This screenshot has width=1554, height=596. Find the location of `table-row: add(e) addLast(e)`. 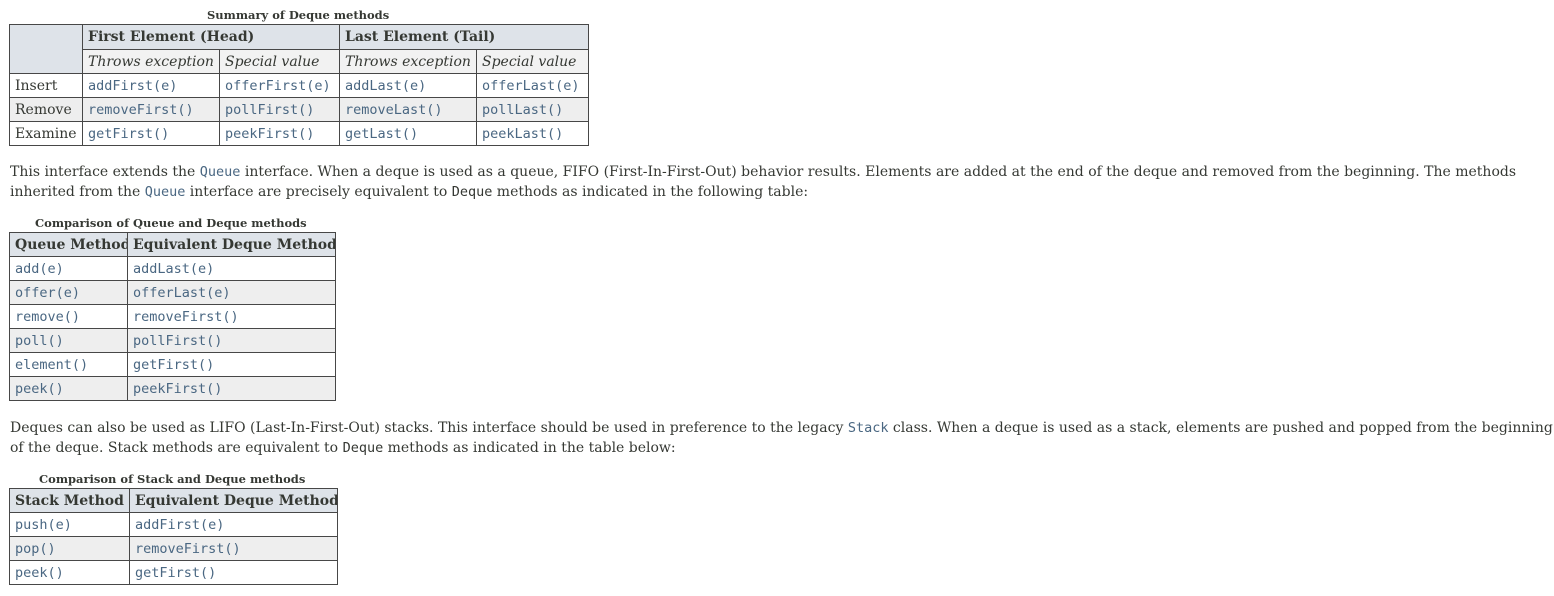

table-row: add(e) addLast(e) is located at coordinates (172, 268).